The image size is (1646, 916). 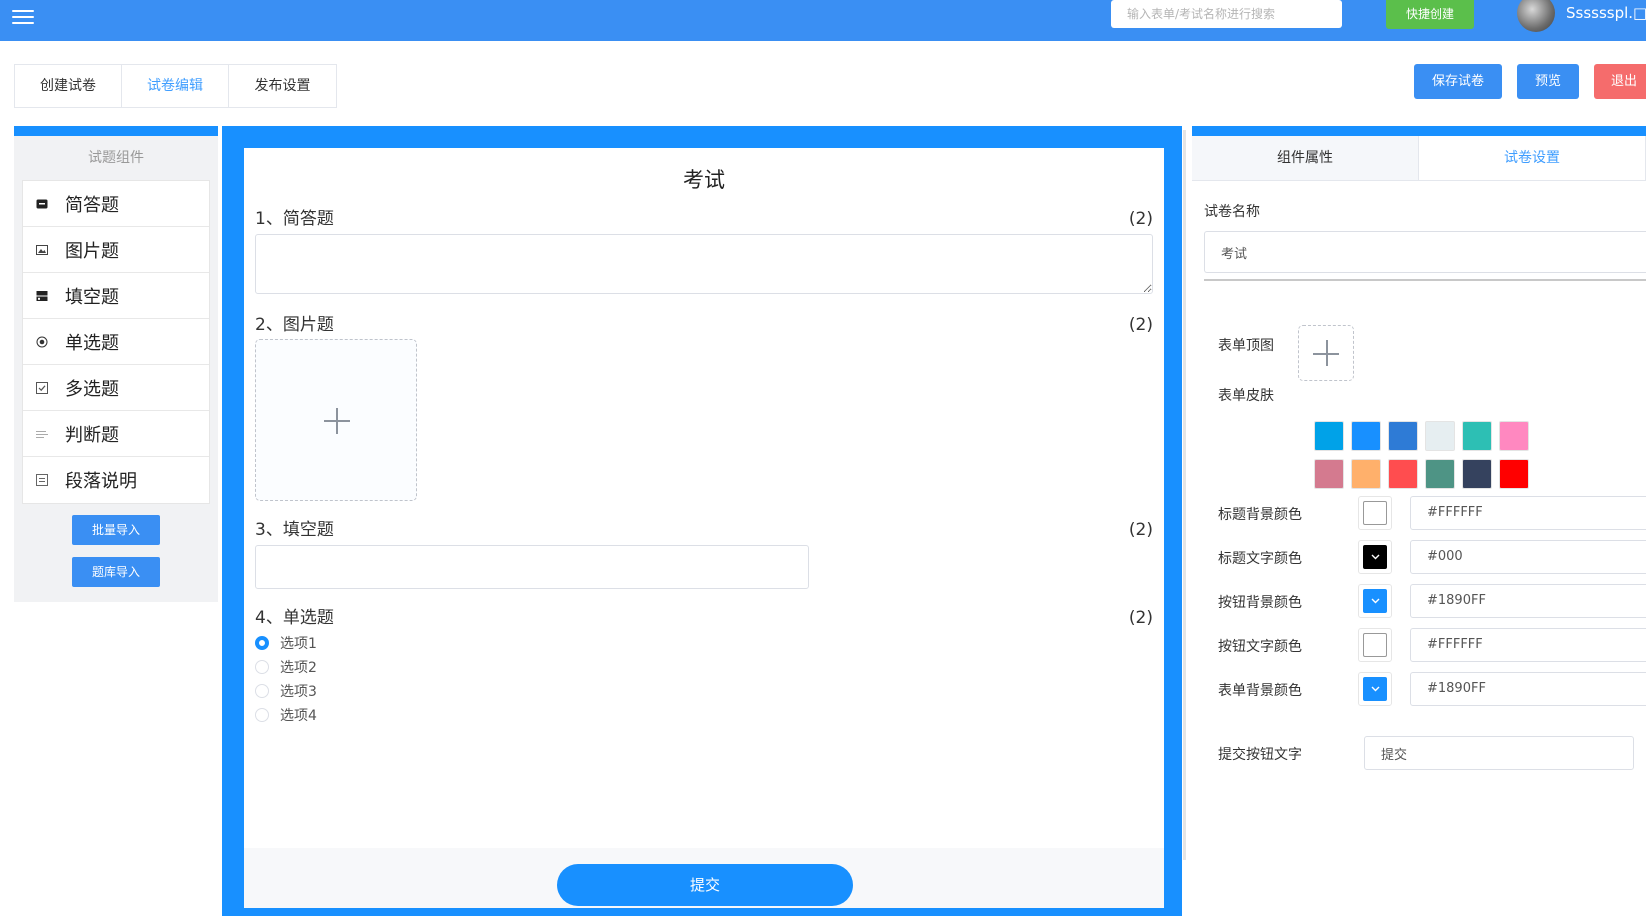 I want to click on color-label: 表单背景颜色, so click(x=1260, y=691).